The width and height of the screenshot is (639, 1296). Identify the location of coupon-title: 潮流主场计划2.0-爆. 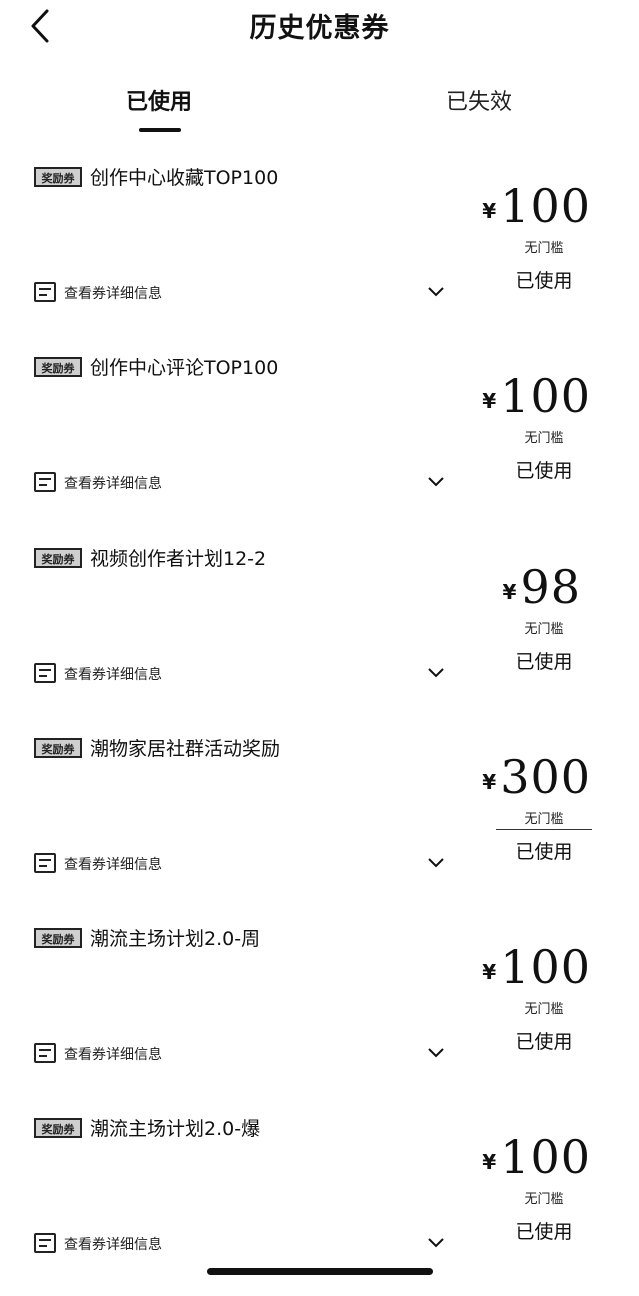
(175, 1129).